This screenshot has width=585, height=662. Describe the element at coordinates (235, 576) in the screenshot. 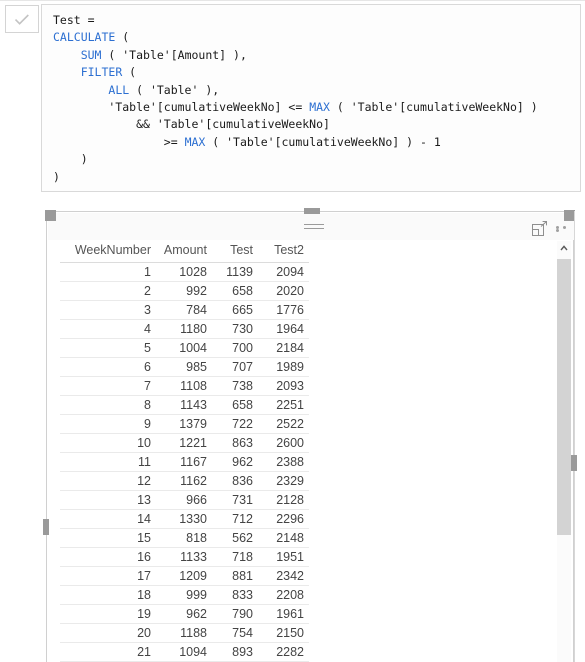

I see `table-cell-test: 881` at that location.